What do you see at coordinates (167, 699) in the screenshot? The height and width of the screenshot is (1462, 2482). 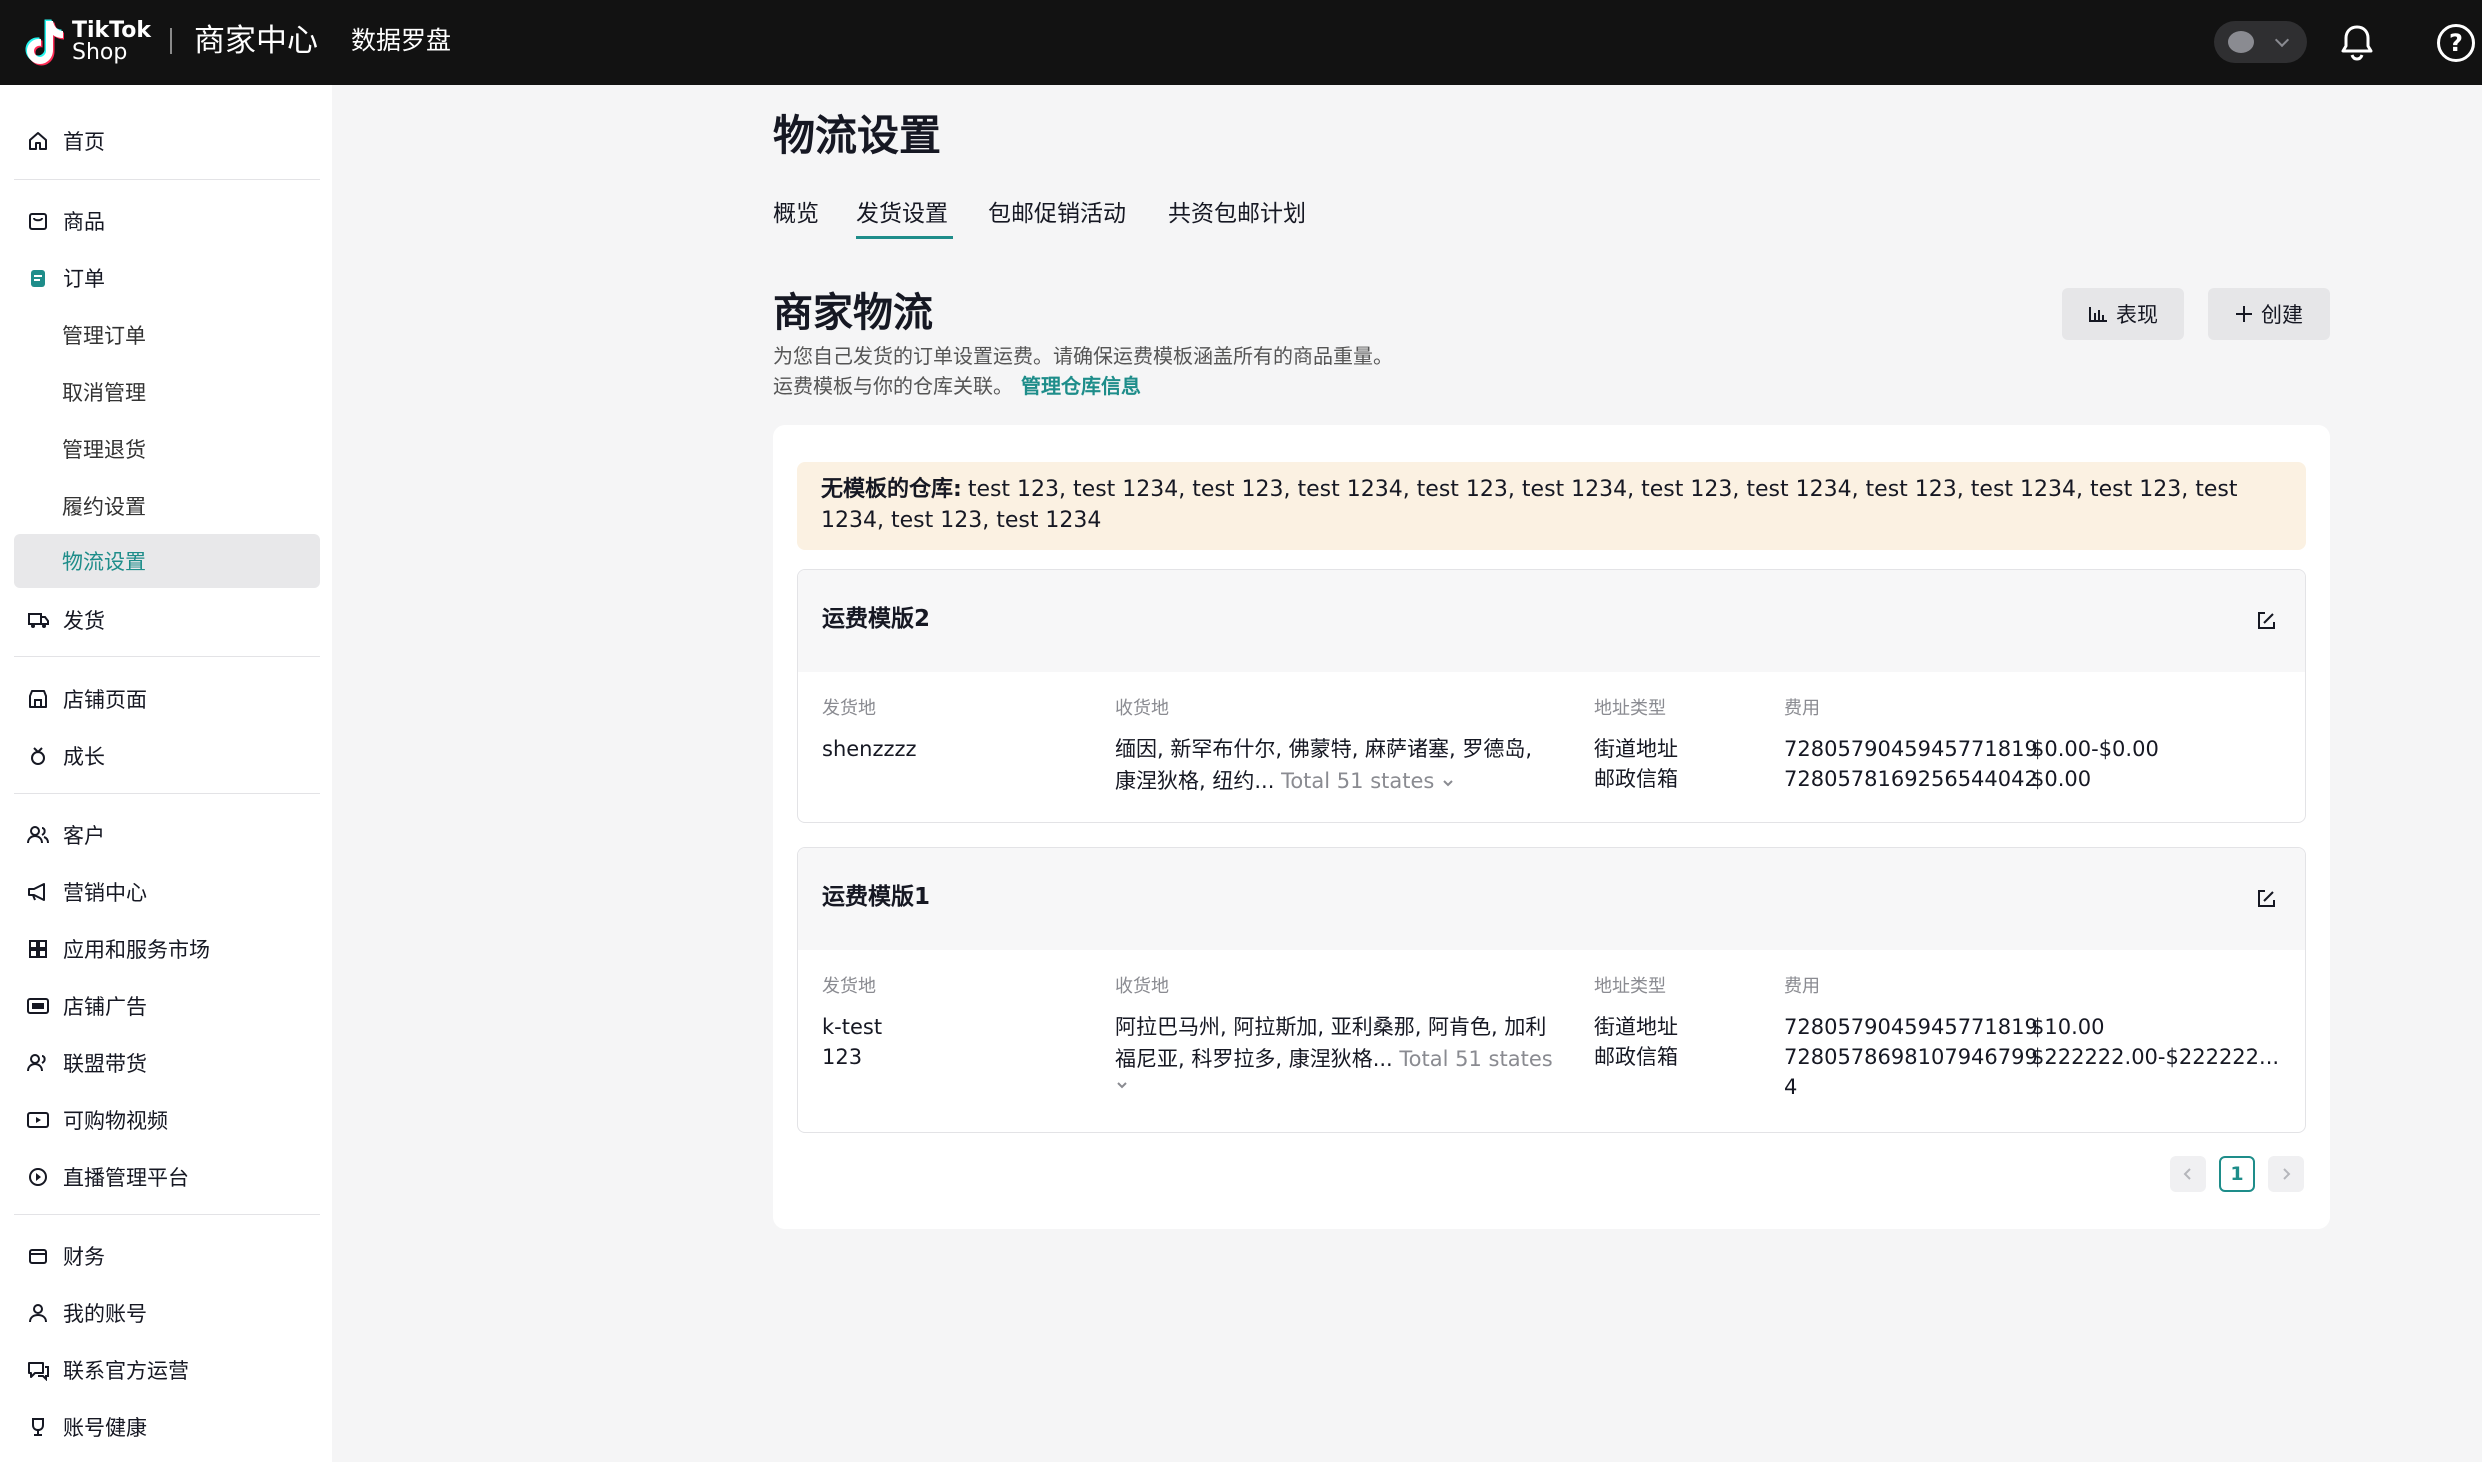 I see `sidebar-item-store-page: 店铺页面` at bounding box center [167, 699].